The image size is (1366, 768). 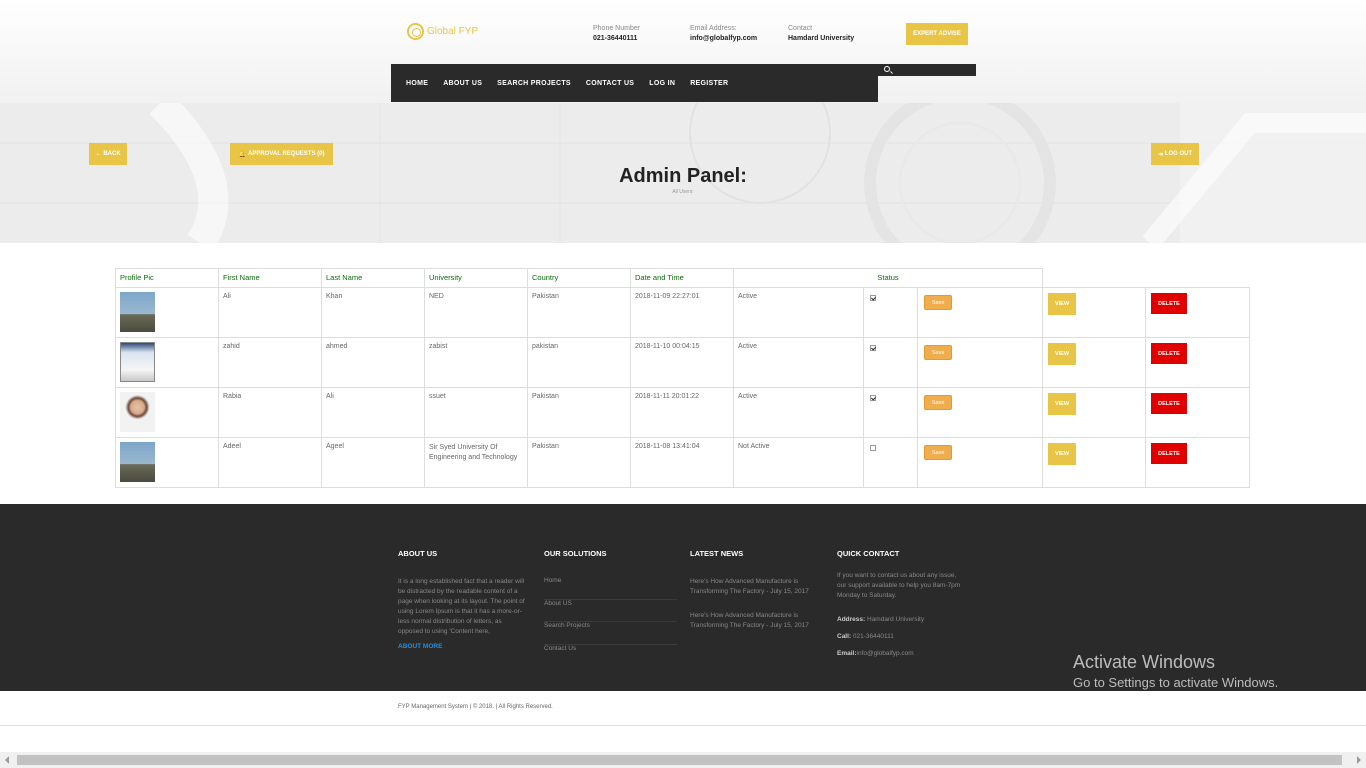 I want to click on email-label: Email:, so click(x=847, y=653).